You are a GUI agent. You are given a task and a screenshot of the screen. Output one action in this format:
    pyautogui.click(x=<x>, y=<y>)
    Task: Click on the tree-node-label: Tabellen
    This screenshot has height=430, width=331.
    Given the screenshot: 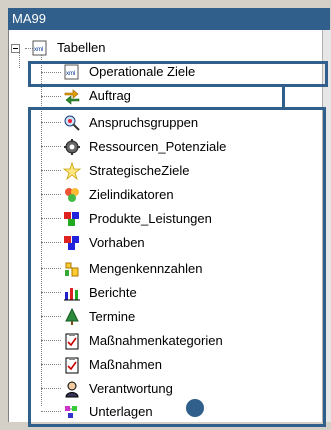 What is the action you would take?
    pyautogui.click(x=81, y=47)
    